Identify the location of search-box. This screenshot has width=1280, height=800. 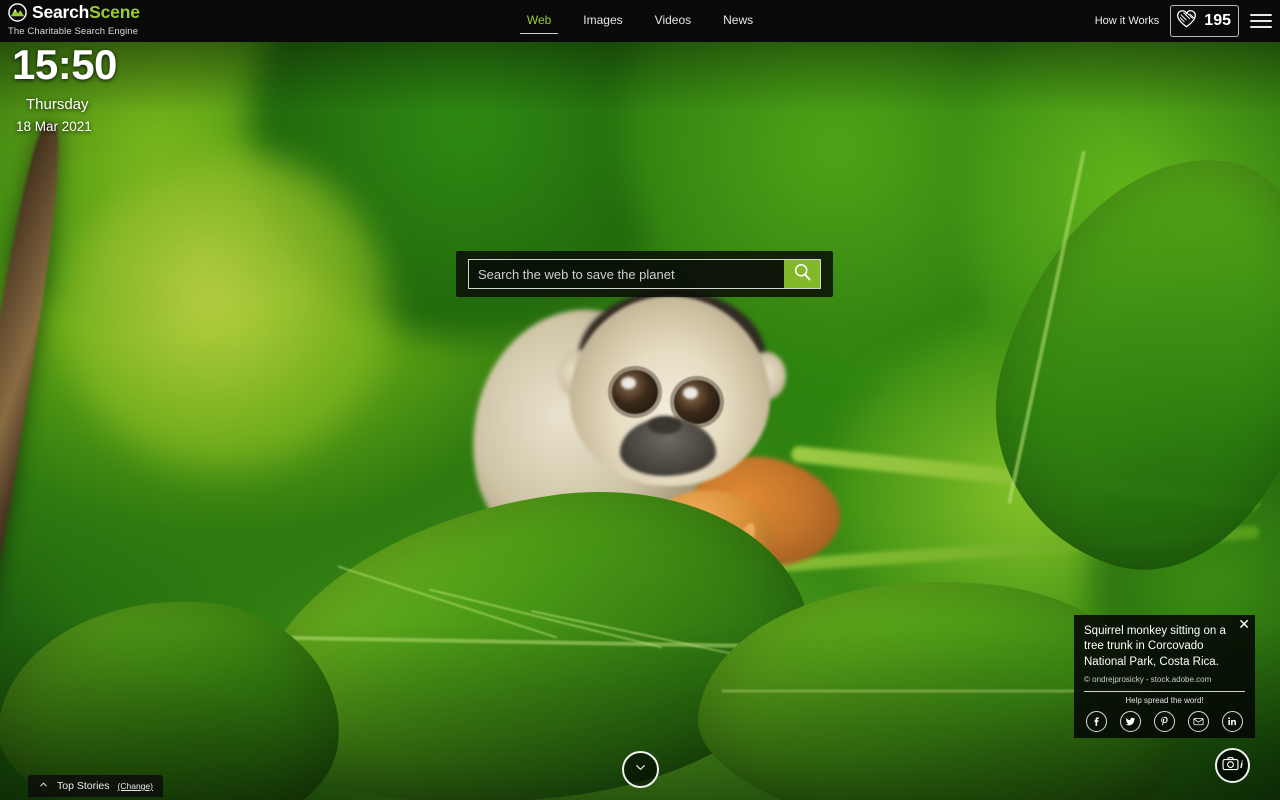
(644, 274).